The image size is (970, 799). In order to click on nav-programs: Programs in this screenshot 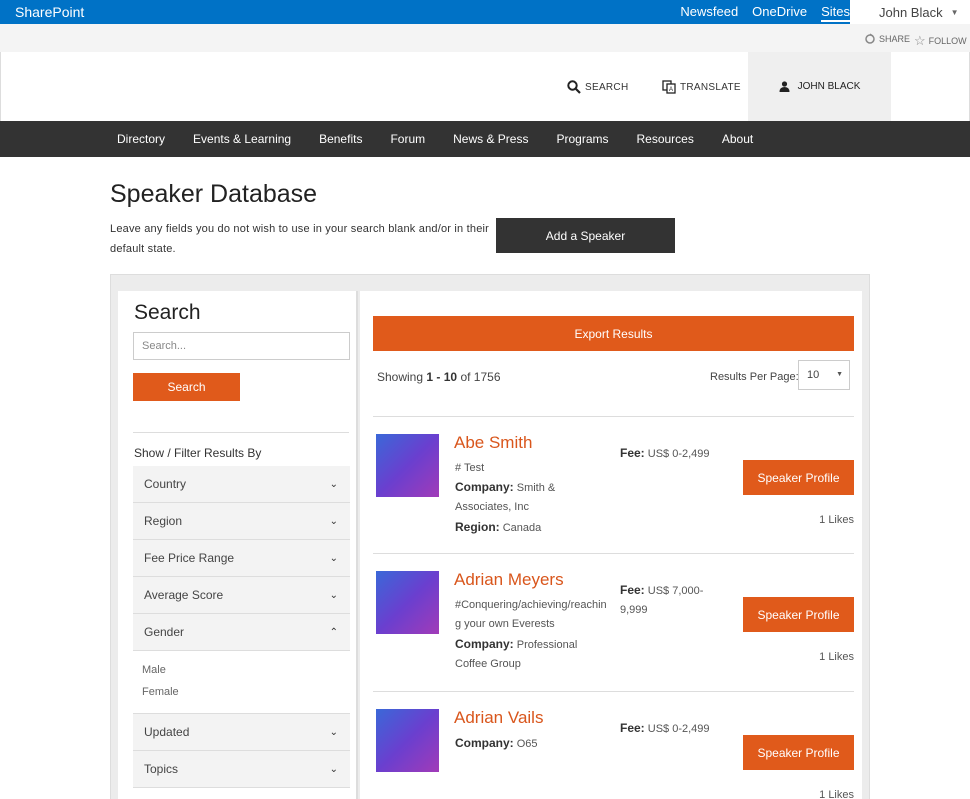, I will do `click(582, 139)`.